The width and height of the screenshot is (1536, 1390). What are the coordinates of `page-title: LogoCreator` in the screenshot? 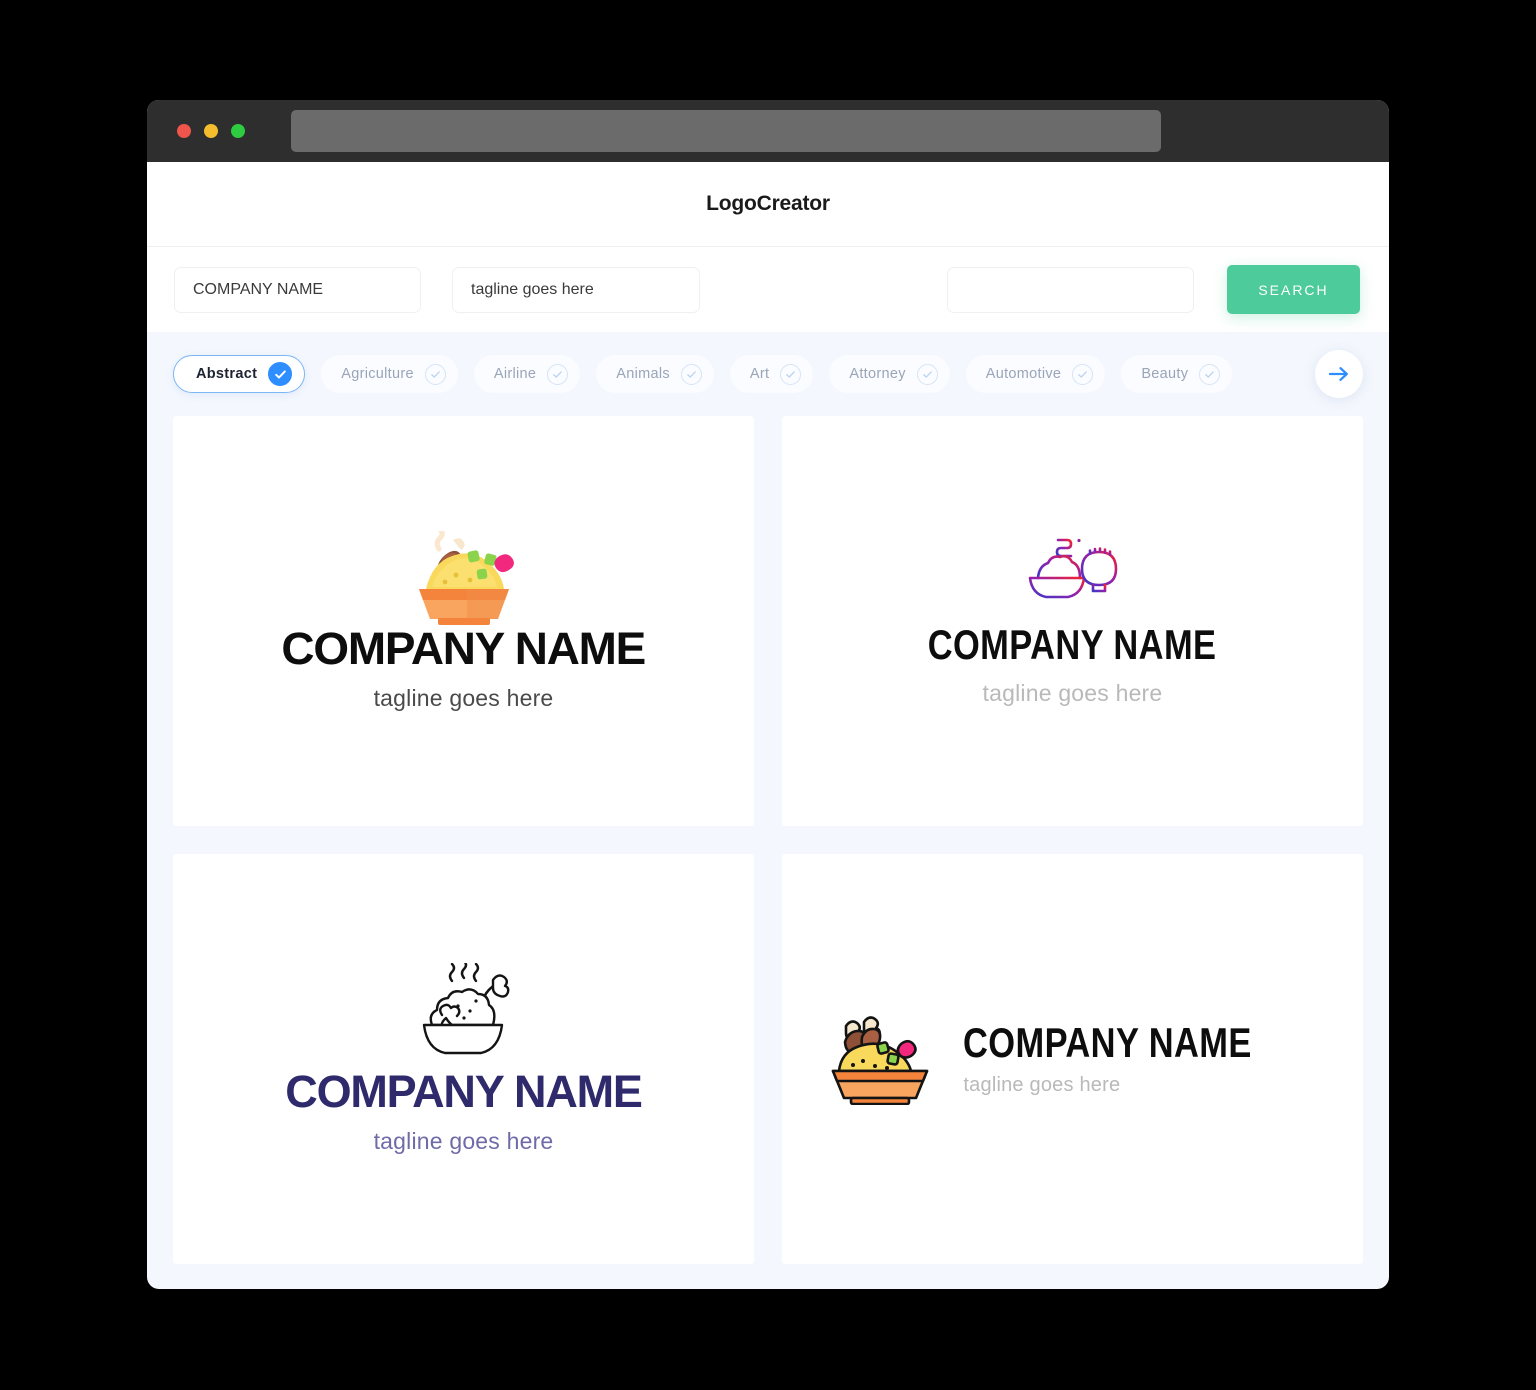 It's located at (768, 203).